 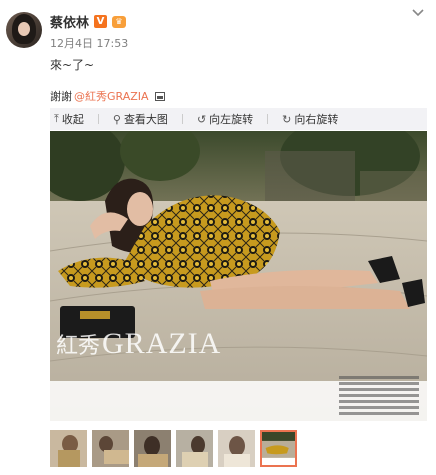 I want to click on rotate-left-icon: ↺, so click(x=201, y=119).